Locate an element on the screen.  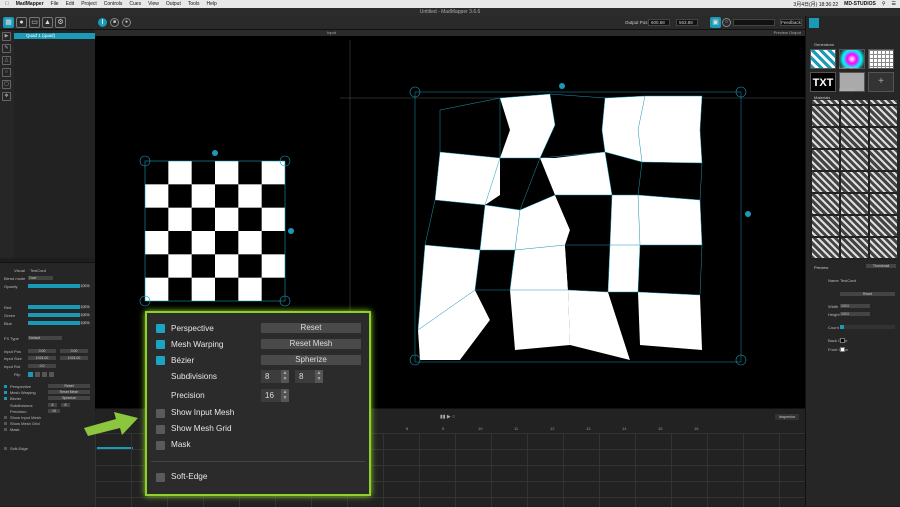
testcard-thumb is located at coordinates (823, 59).